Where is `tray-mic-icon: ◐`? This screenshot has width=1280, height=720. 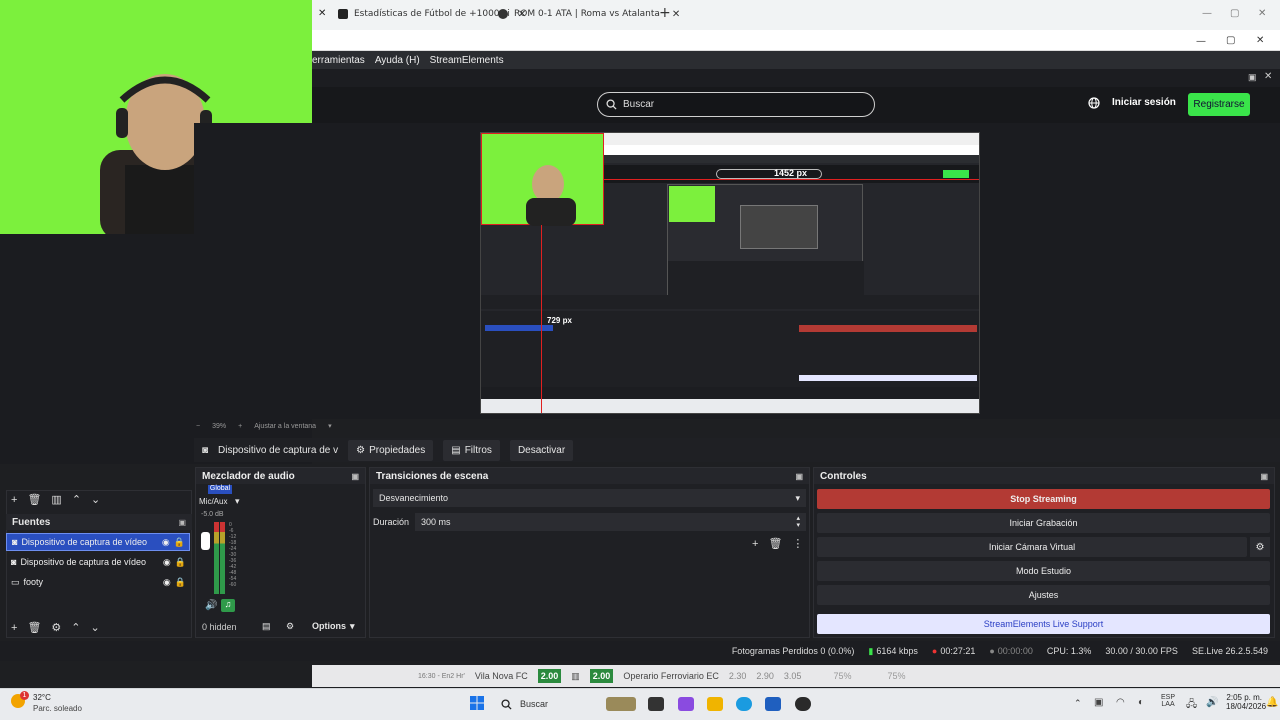
tray-mic-icon: ◐ is located at coordinates (1141, 702).